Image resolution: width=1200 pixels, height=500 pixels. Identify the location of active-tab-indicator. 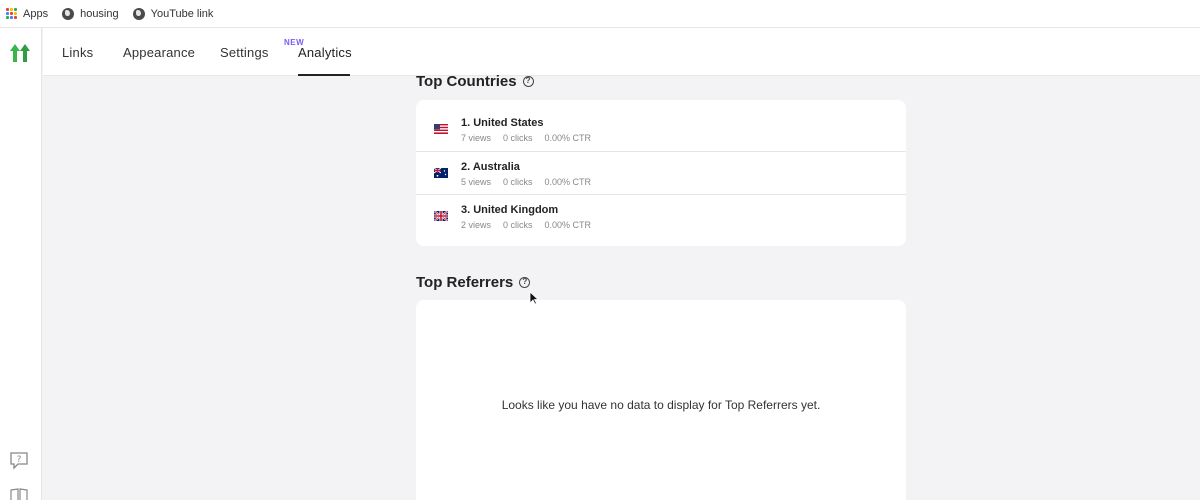
(324, 75).